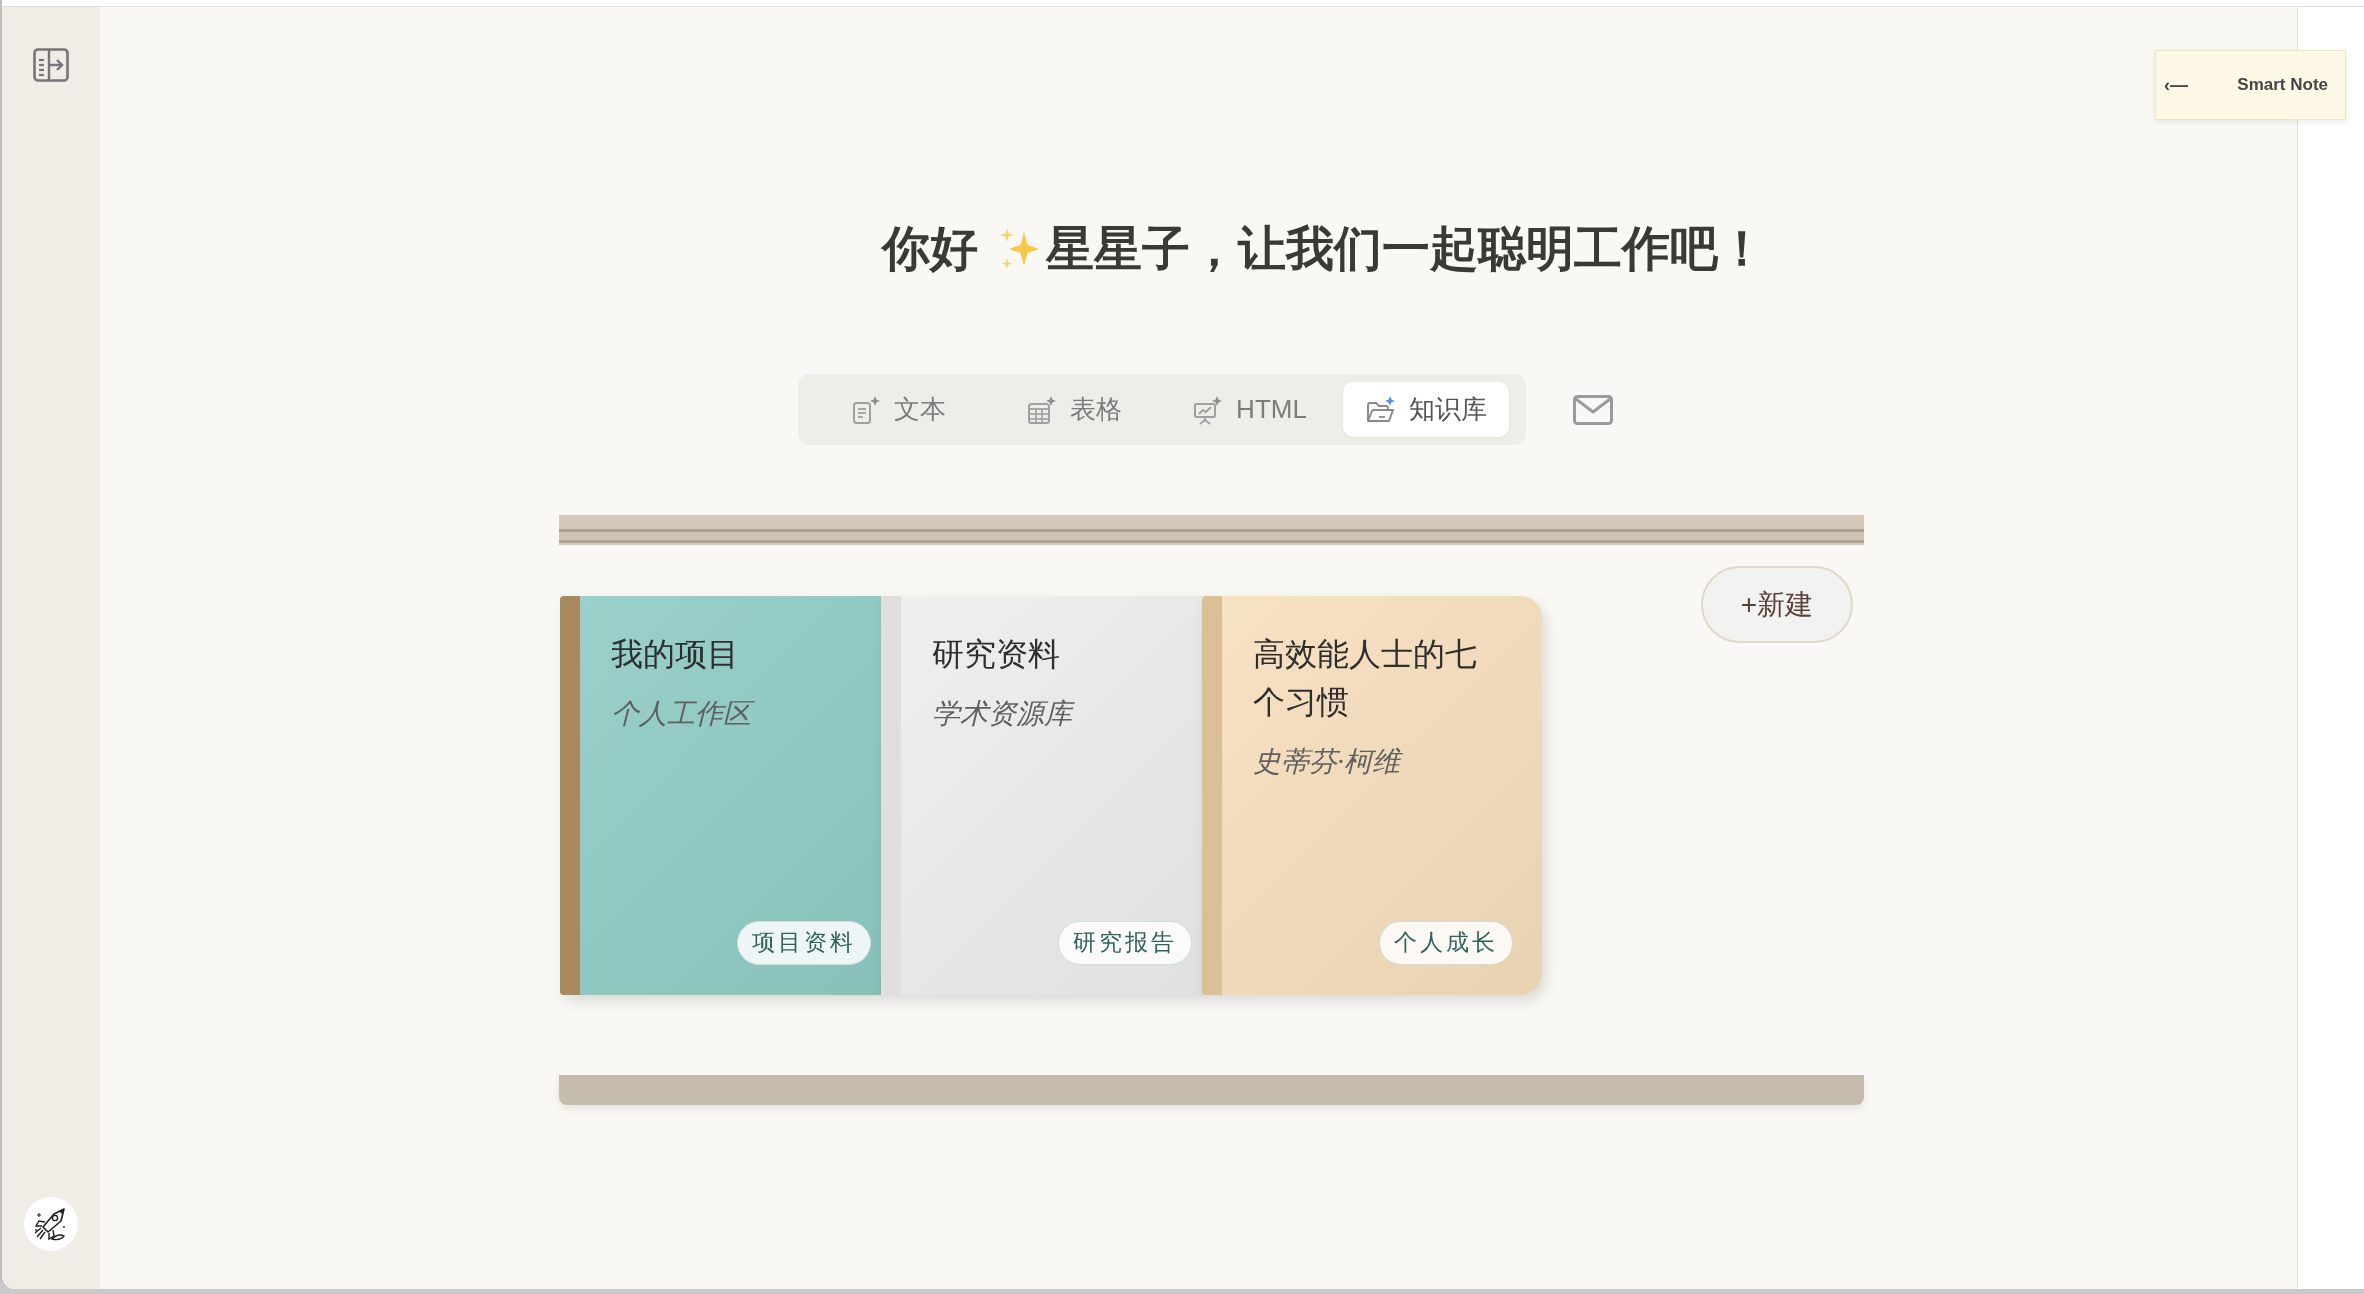  Describe the element at coordinates (1074, 409) in the screenshot. I see `mode-tab: 表格` at that location.